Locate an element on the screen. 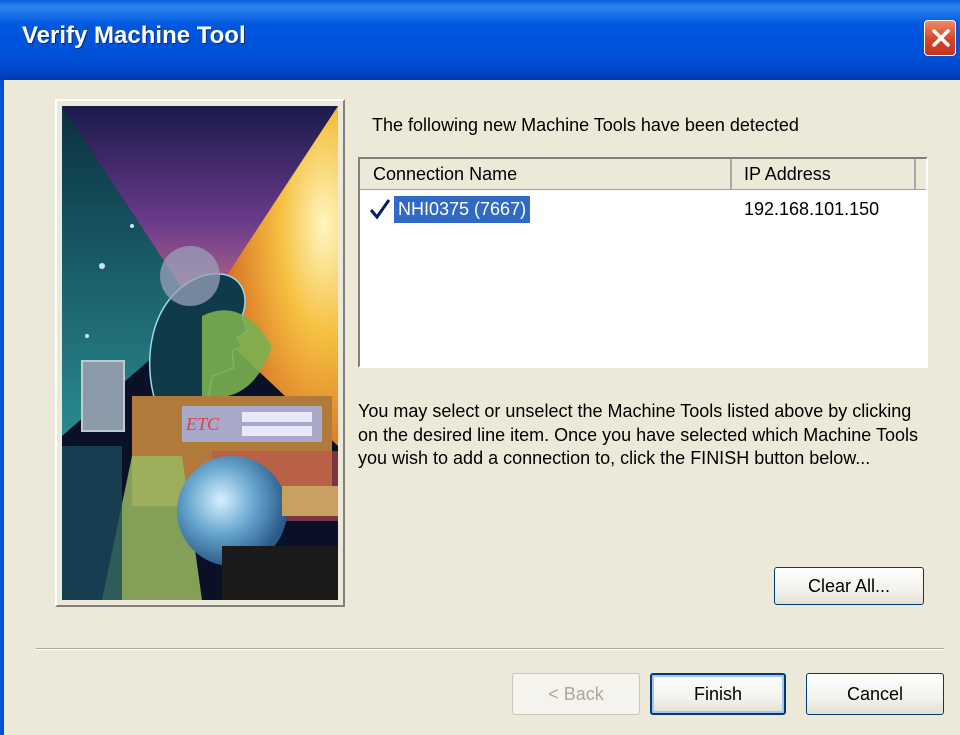 This screenshot has width=960, height=735. close-icon is located at coordinates (941, 38).